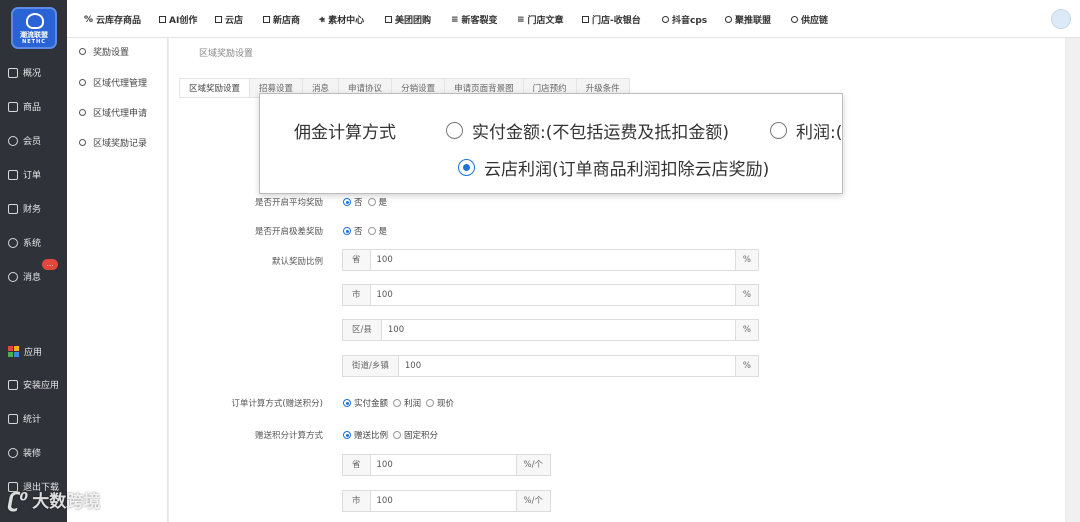  I want to click on commission-calc-label: 佣金计算方式, so click(345, 133).